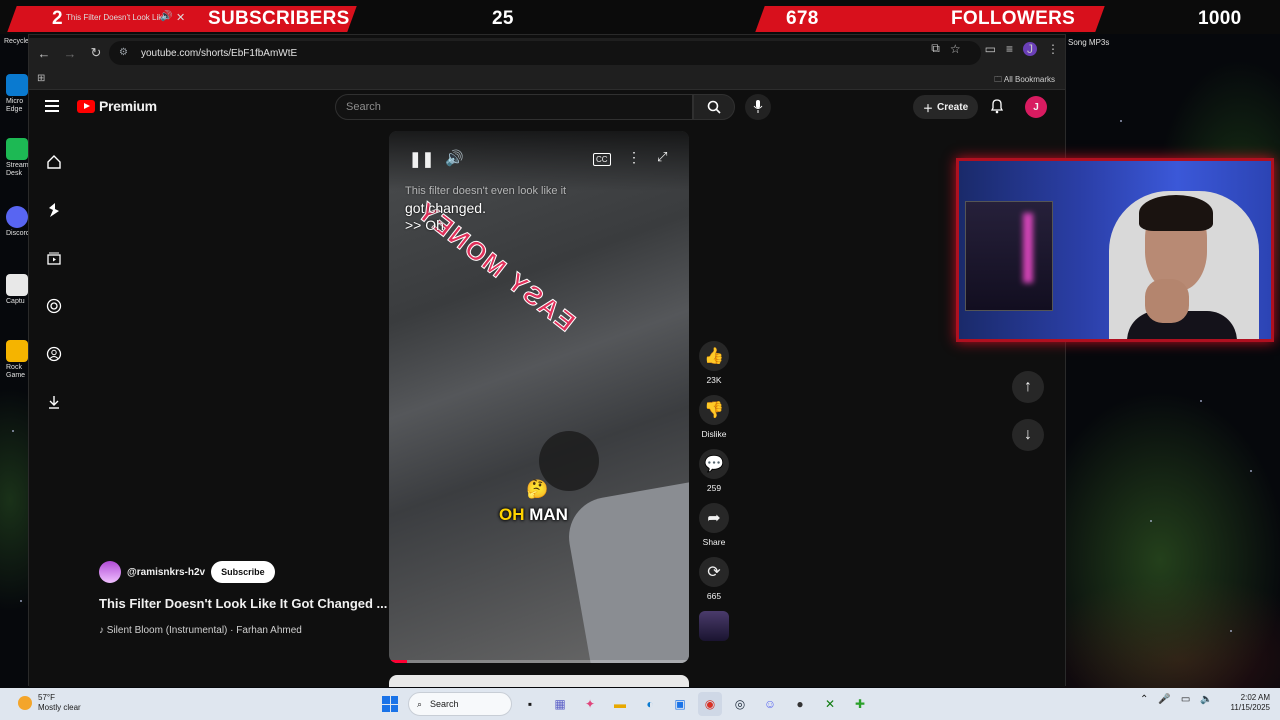 The image size is (1280, 720). Describe the element at coordinates (398, 661) in the screenshot. I see `progress-fill` at that location.